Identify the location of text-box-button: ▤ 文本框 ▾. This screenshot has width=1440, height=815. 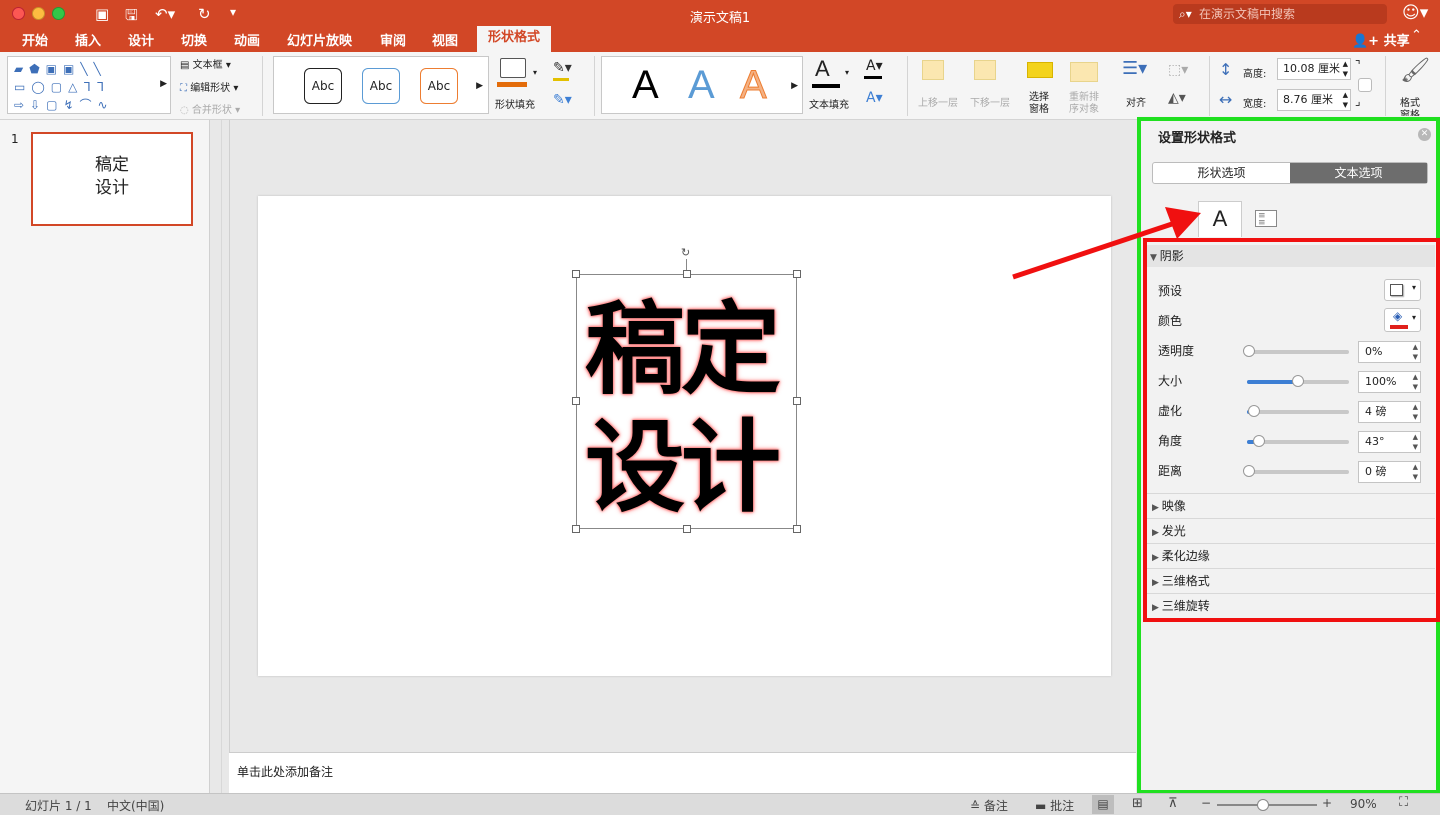
(205, 63).